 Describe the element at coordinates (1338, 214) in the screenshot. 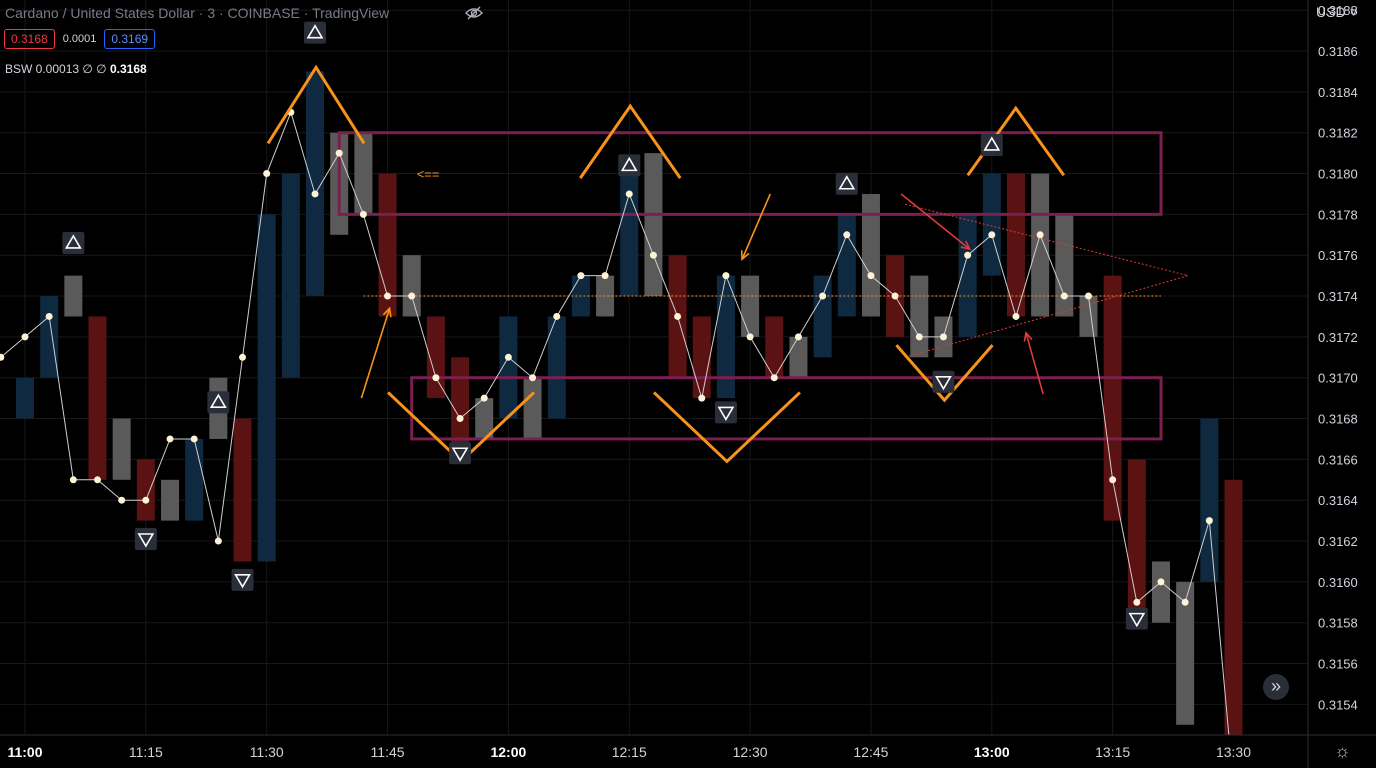

I see `price-tick-label: 0.3178` at that location.